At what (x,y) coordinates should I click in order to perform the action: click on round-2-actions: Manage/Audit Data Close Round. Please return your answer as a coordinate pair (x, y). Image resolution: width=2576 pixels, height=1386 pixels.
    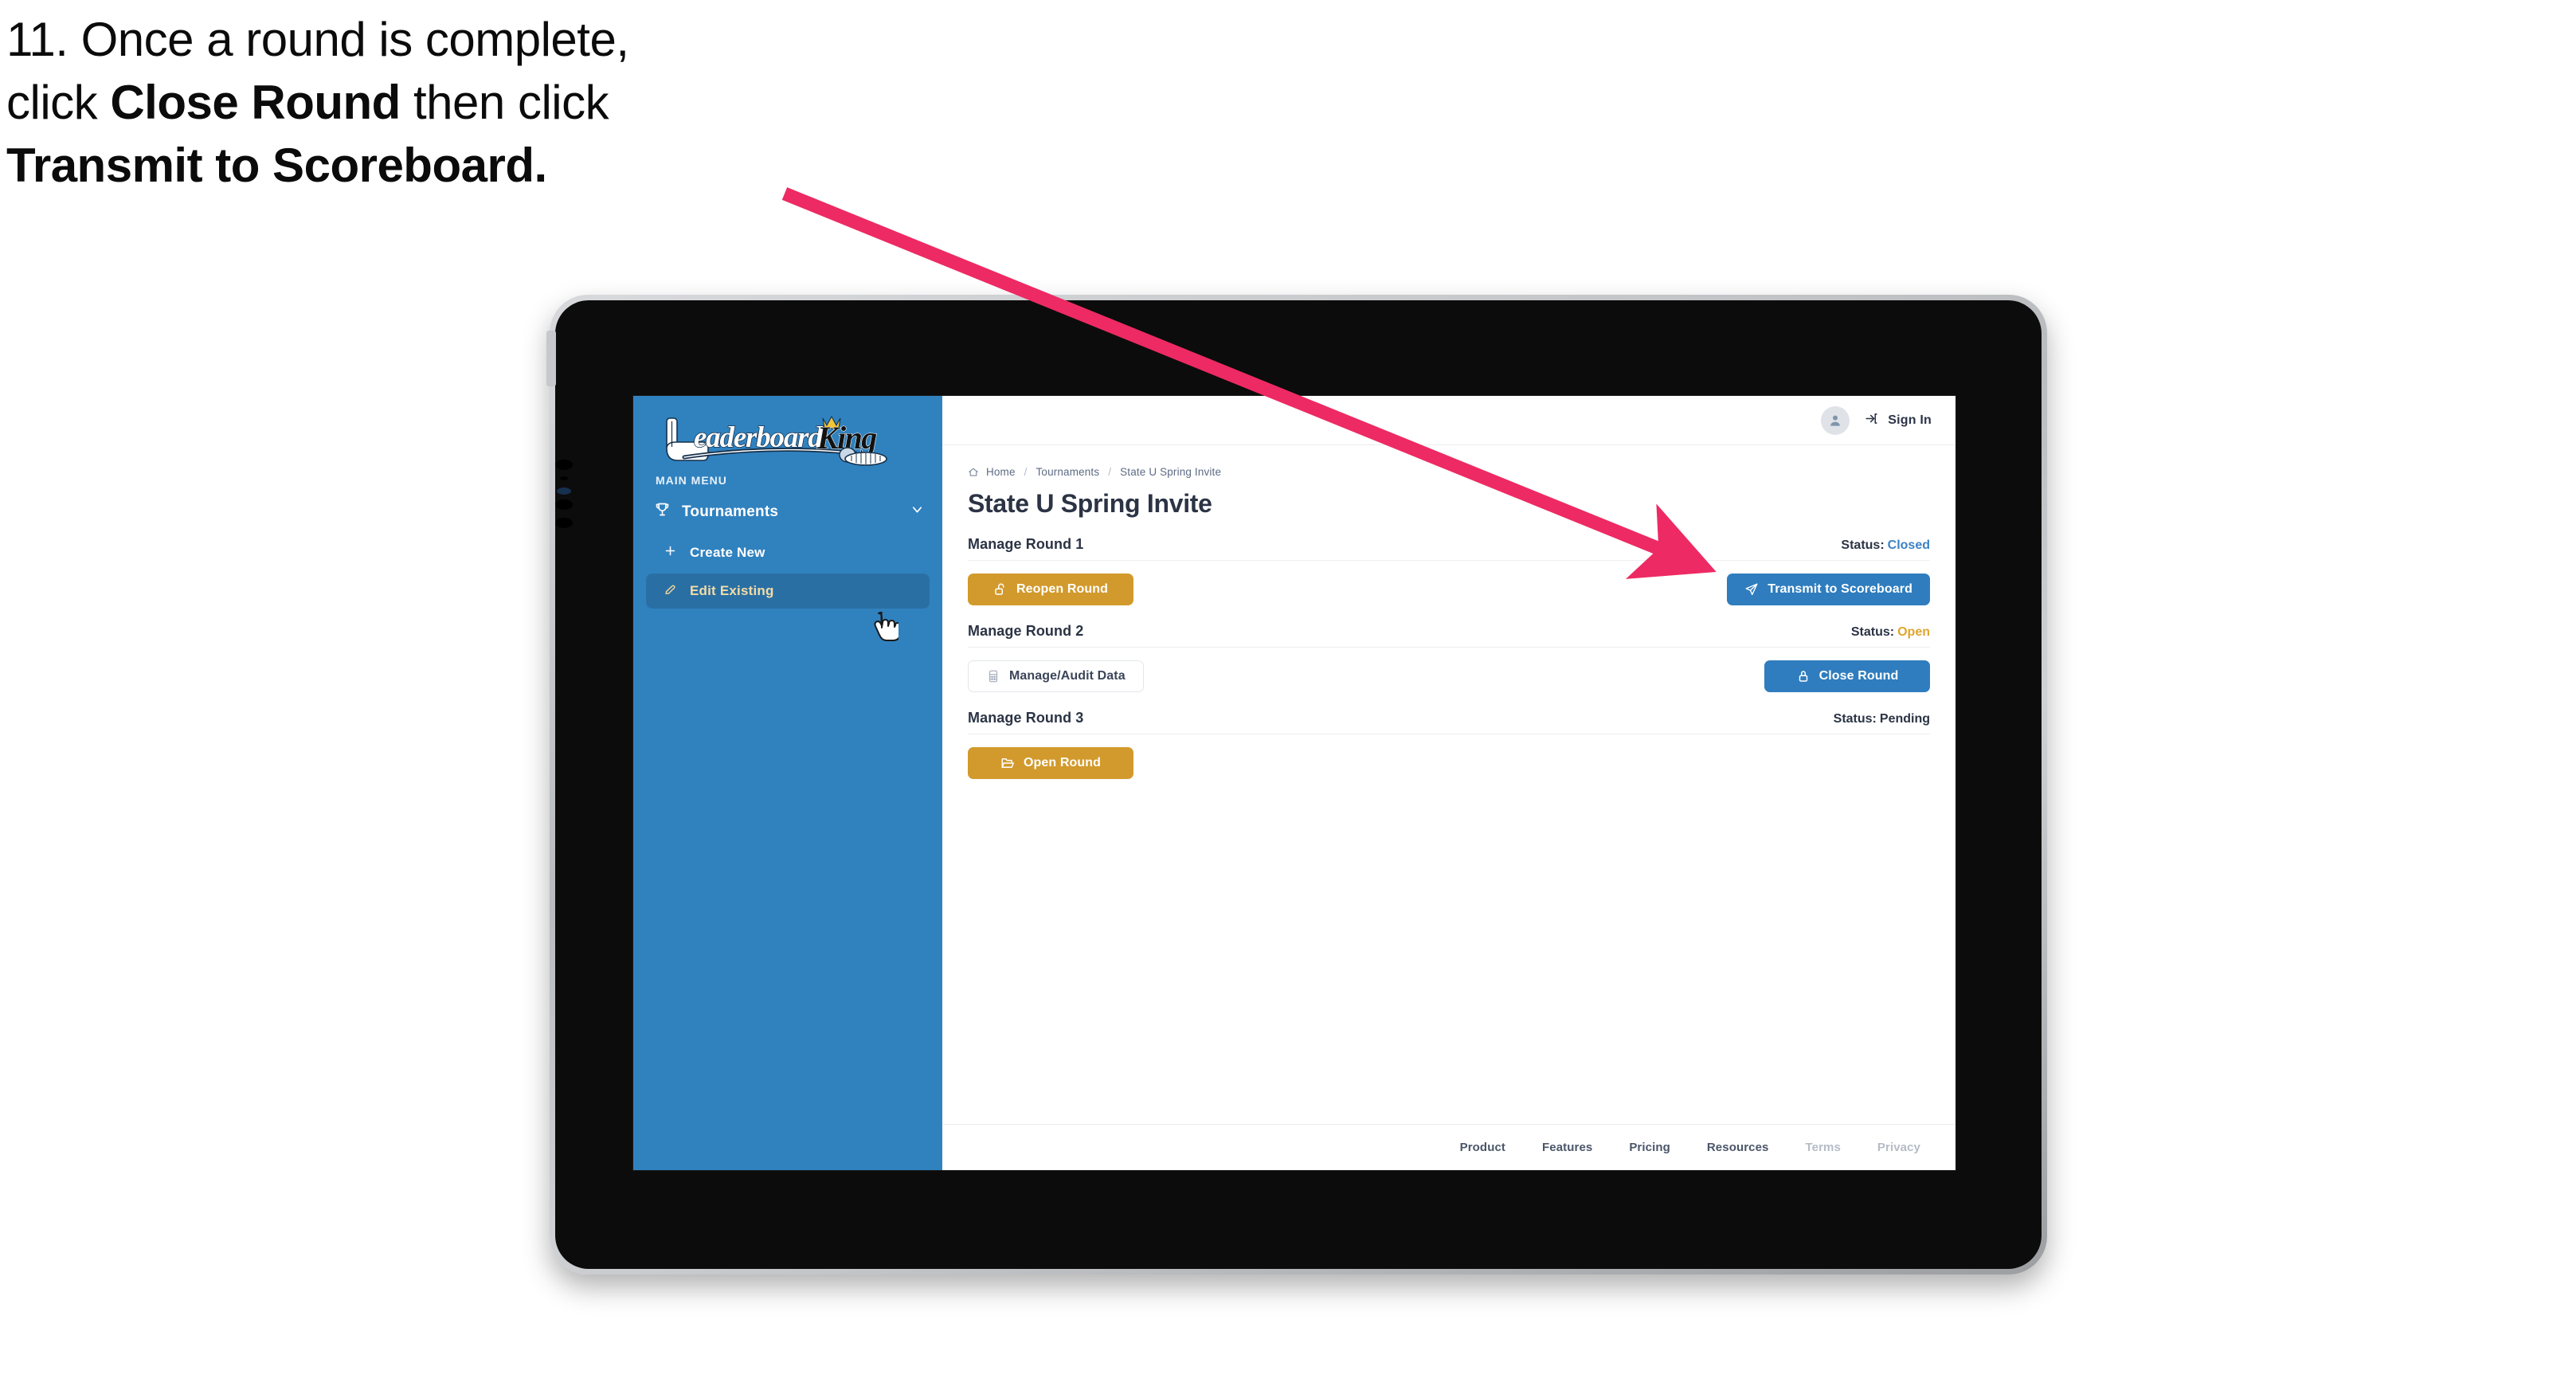
    Looking at the image, I should click on (1449, 676).